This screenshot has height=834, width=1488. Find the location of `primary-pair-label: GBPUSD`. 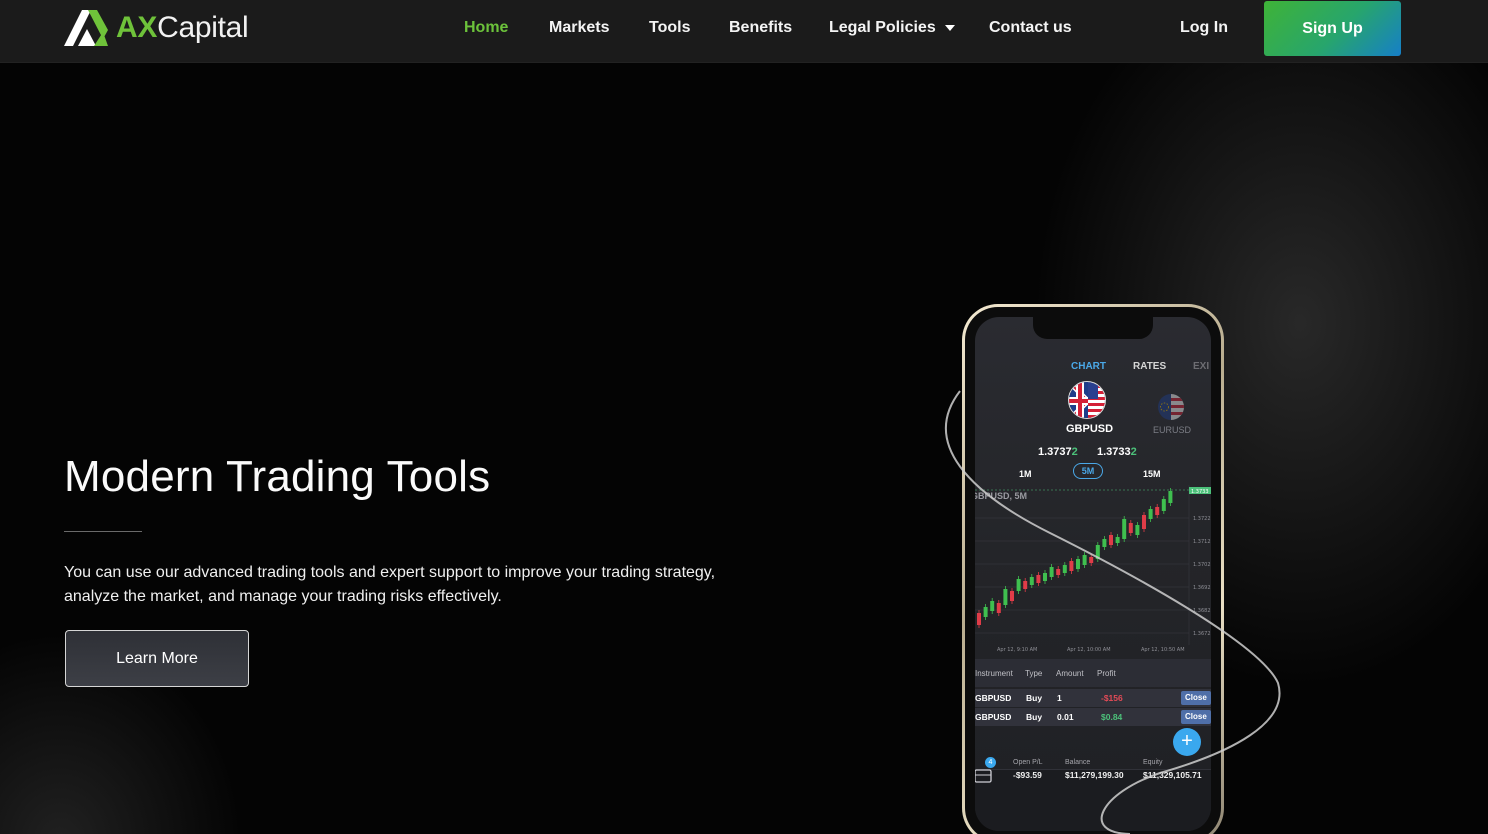

primary-pair-label: GBPUSD is located at coordinates (1090, 429).